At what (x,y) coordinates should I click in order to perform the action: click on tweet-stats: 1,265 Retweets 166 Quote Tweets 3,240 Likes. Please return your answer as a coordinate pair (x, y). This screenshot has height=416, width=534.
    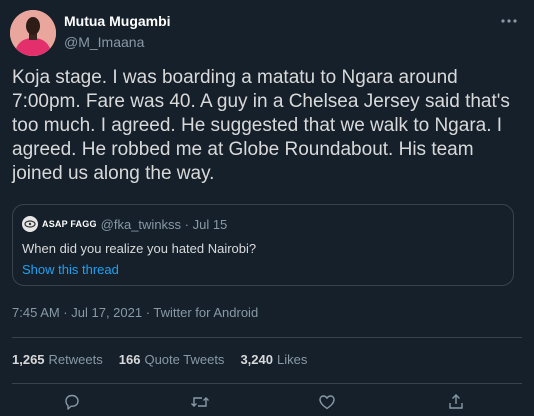
    Looking at the image, I should click on (159, 359).